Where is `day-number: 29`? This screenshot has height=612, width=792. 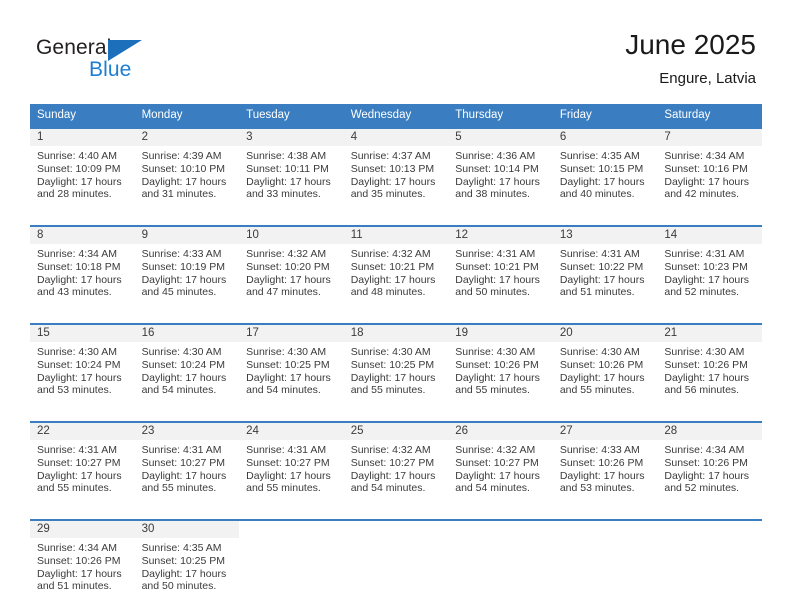 day-number: 29 is located at coordinates (82, 529).